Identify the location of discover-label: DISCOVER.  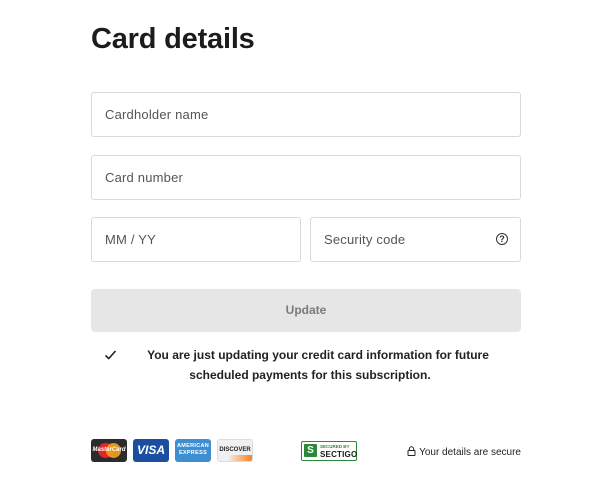
(235, 450).